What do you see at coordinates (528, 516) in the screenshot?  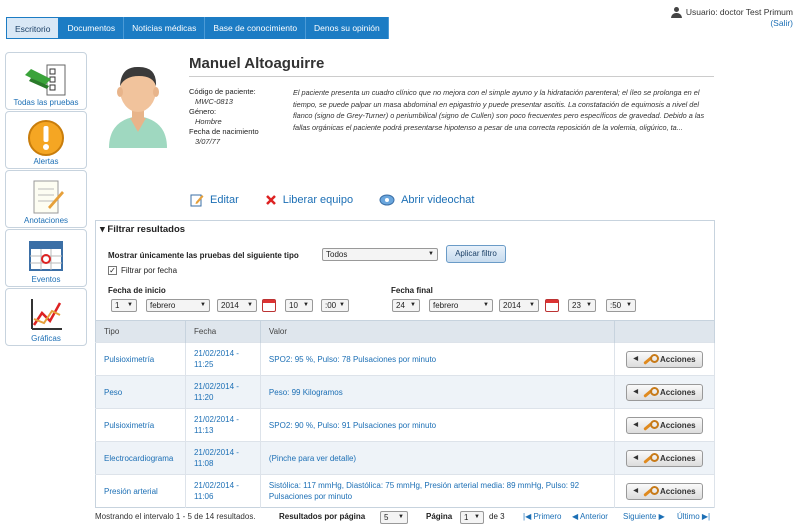 I see `first-page-icon: |◀` at bounding box center [528, 516].